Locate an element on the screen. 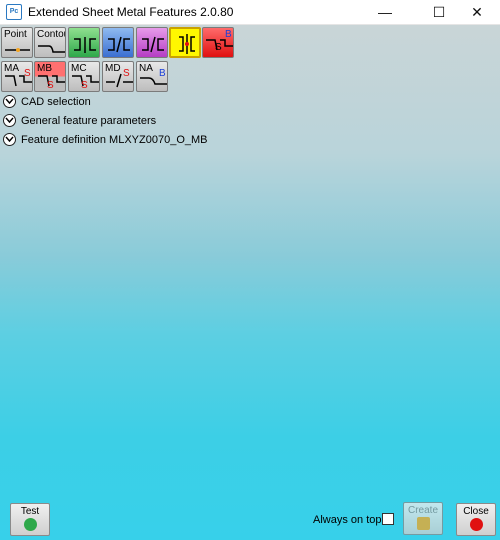  minimize-button: — is located at coordinates (385, 12).